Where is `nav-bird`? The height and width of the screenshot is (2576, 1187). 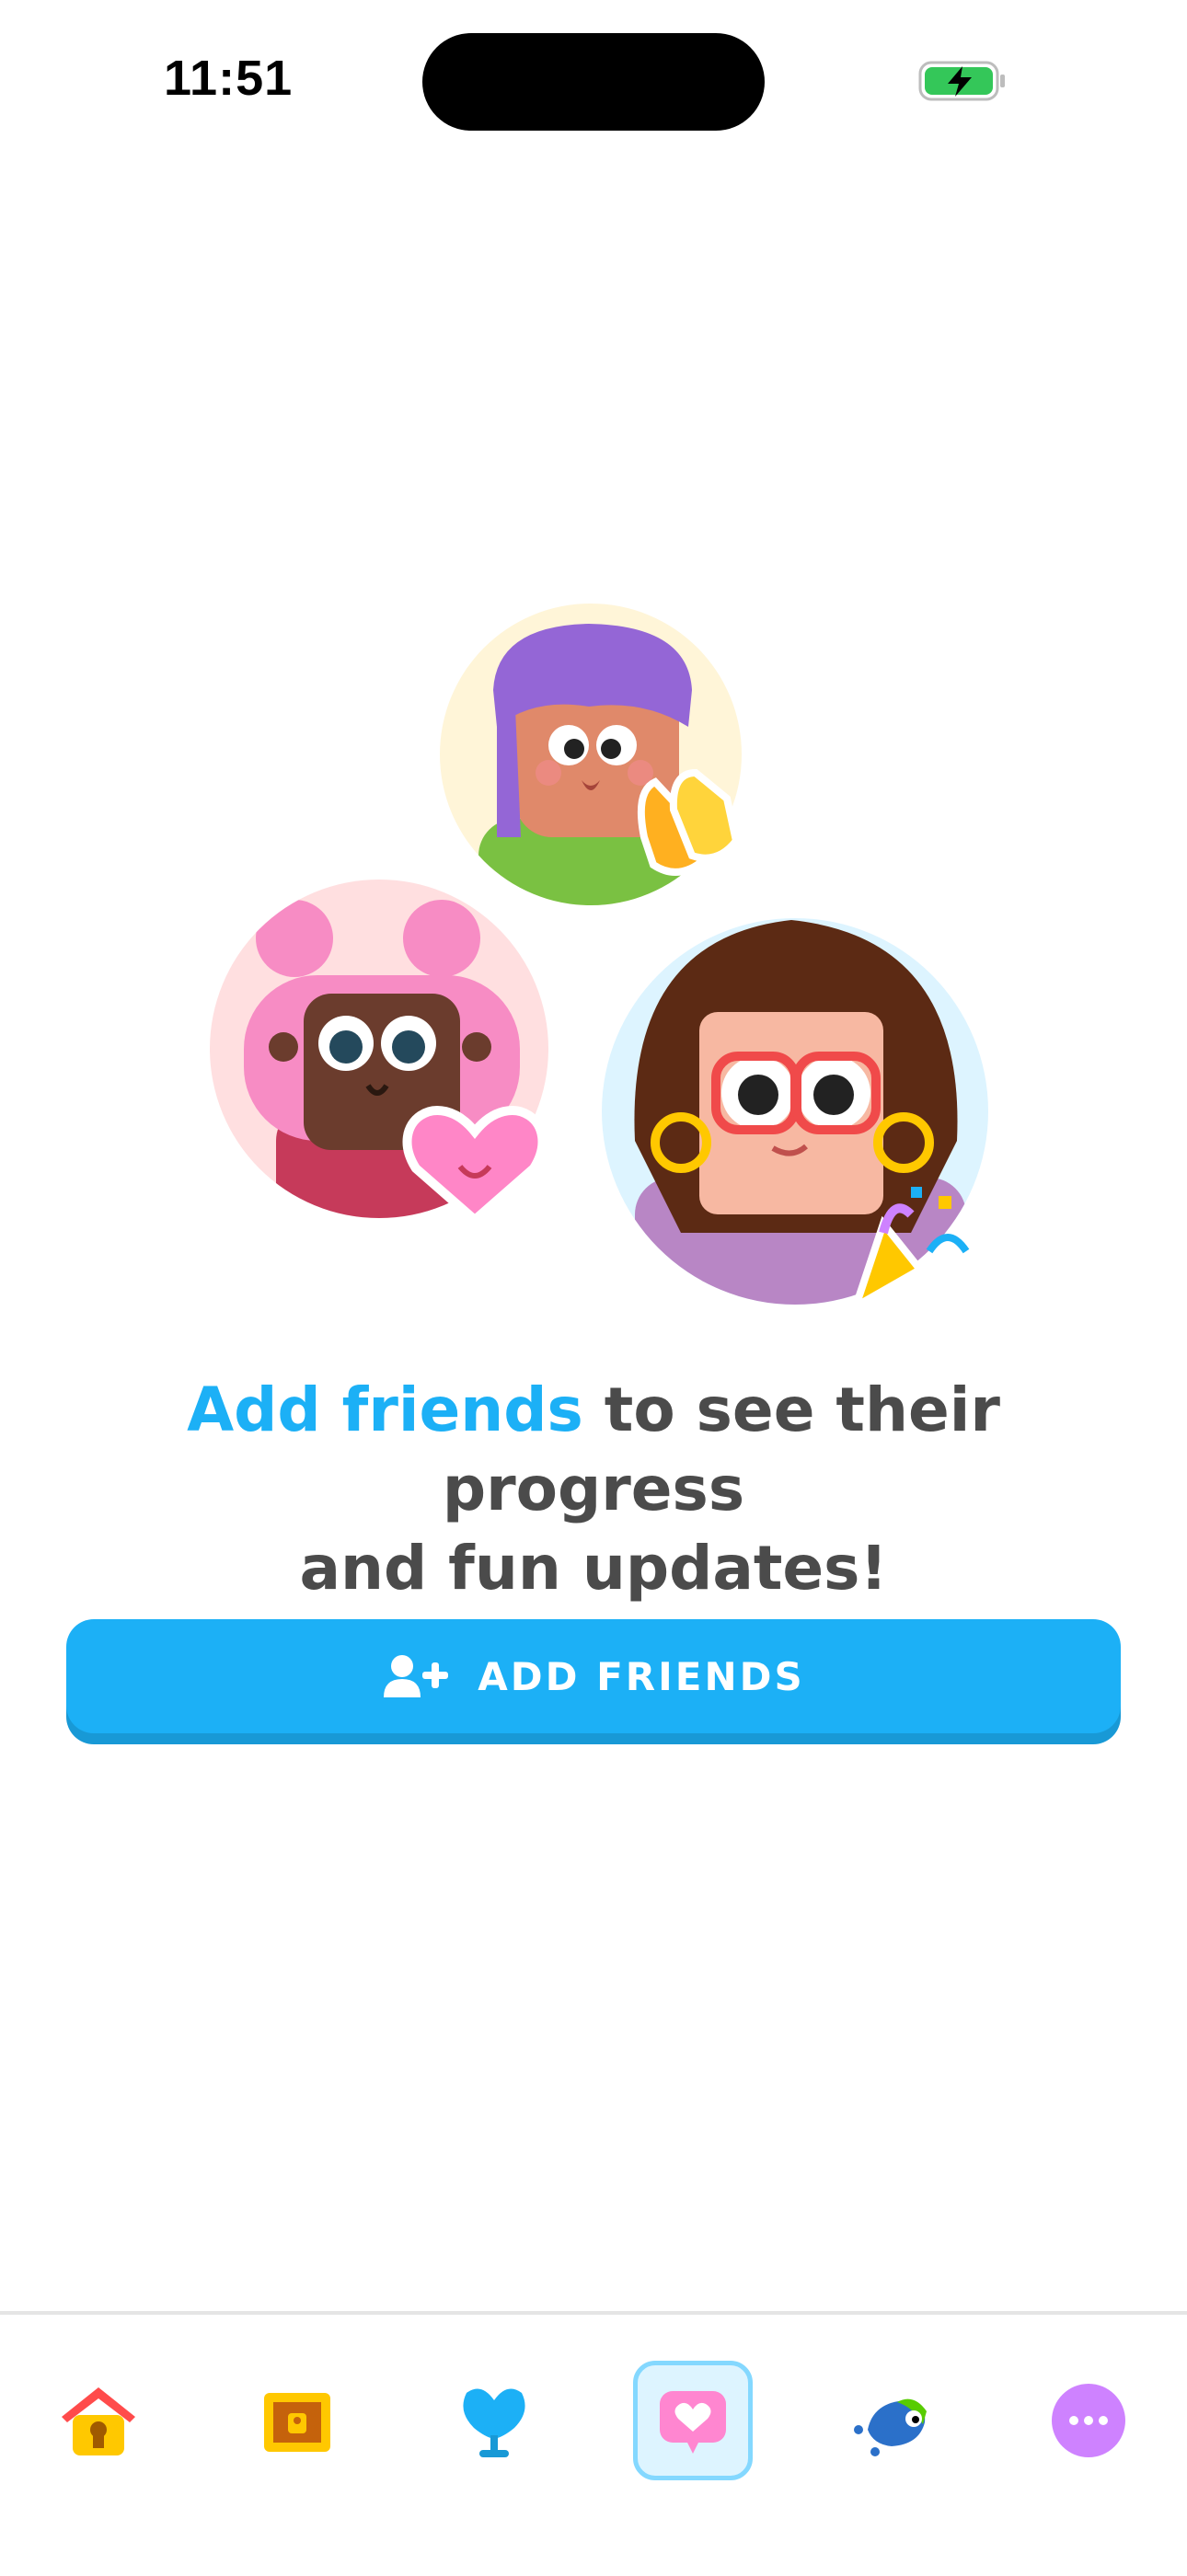
nav-bird is located at coordinates (891, 2420).